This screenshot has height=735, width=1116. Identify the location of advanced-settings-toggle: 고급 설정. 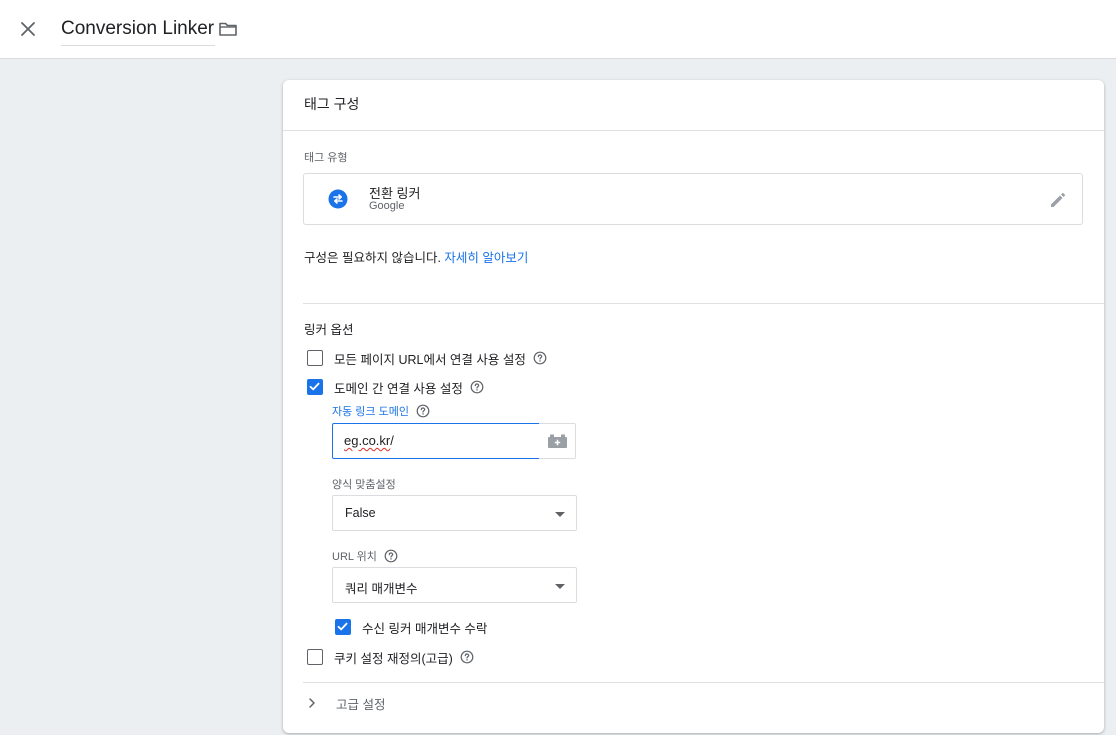
(345, 703).